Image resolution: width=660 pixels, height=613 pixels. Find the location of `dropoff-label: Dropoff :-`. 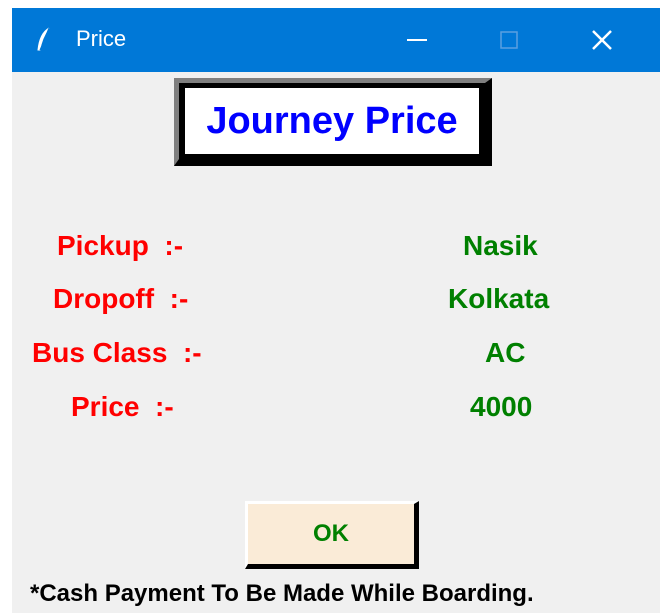

dropoff-label: Dropoff :- is located at coordinates (121, 298).